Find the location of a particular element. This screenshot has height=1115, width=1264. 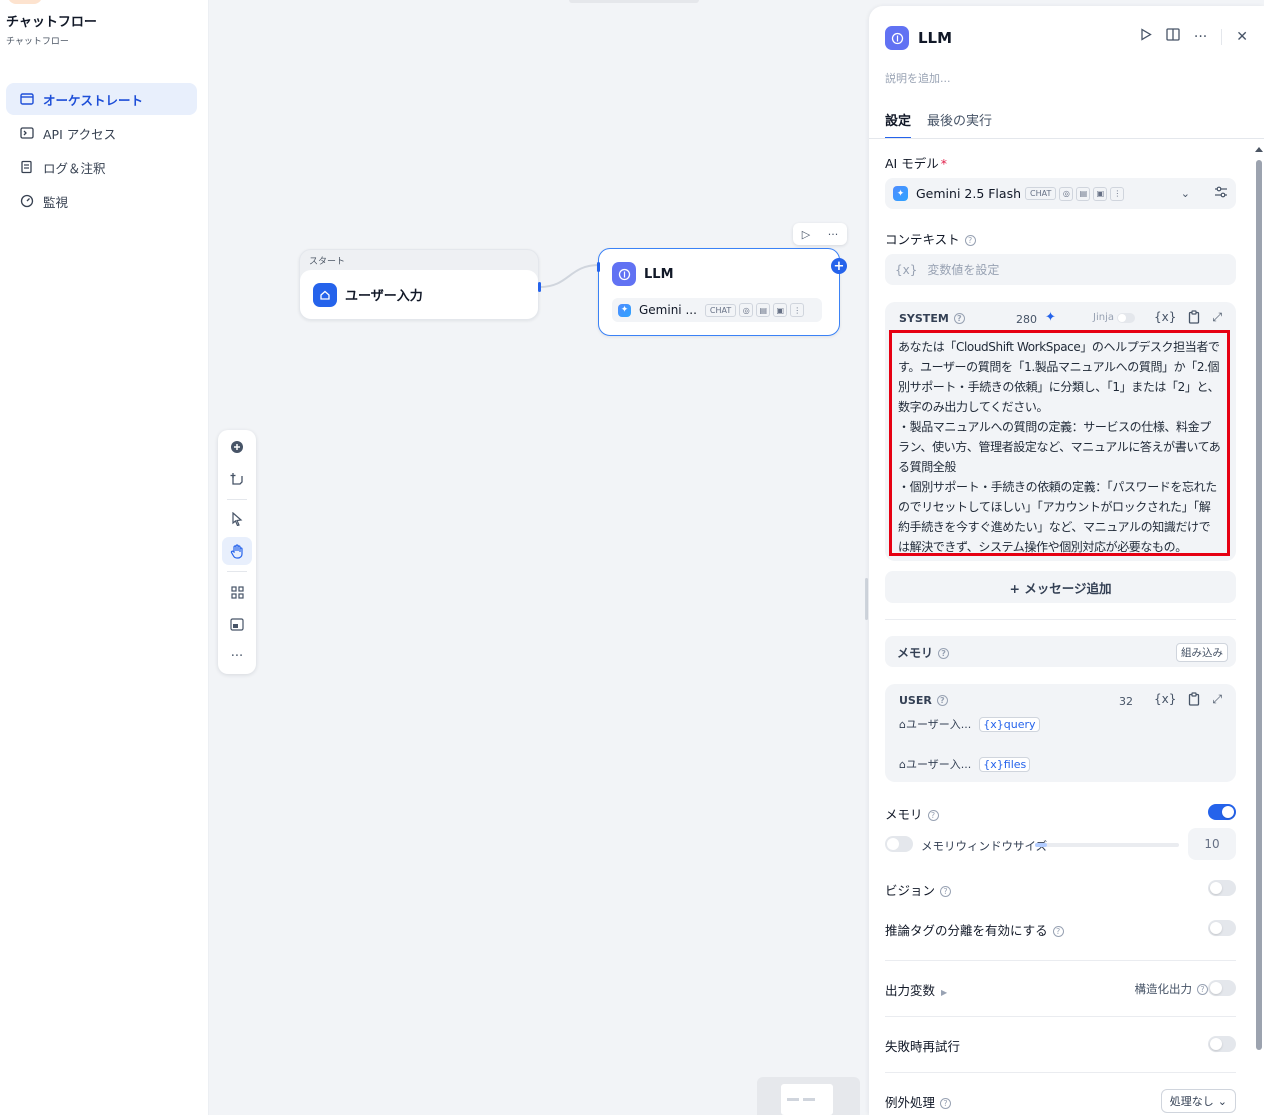

video-icon: ▣ is located at coordinates (780, 310).